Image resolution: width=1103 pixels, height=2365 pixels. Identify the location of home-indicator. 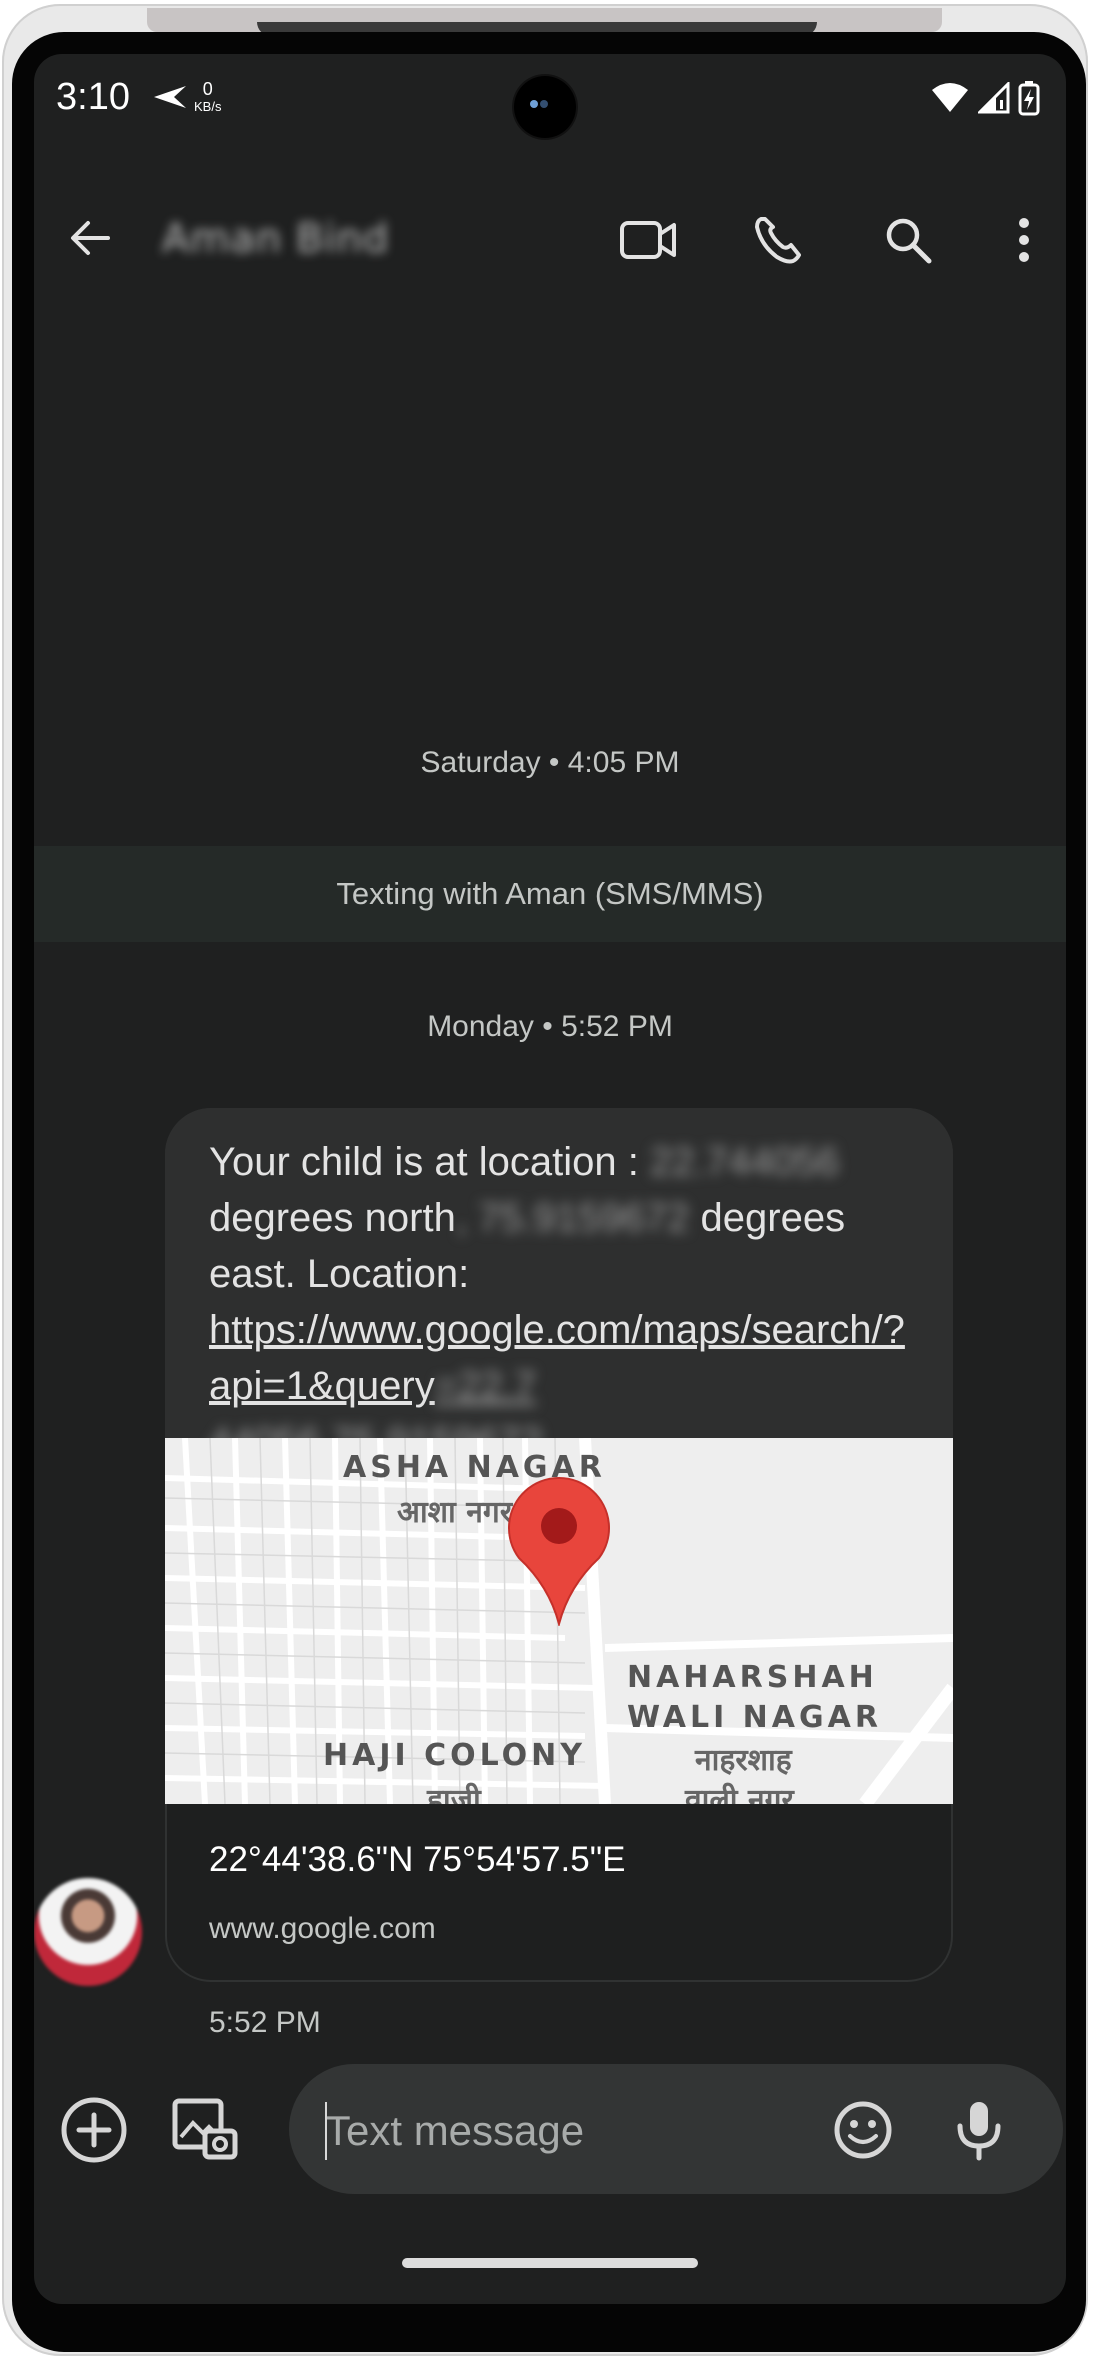
(550, 2263).